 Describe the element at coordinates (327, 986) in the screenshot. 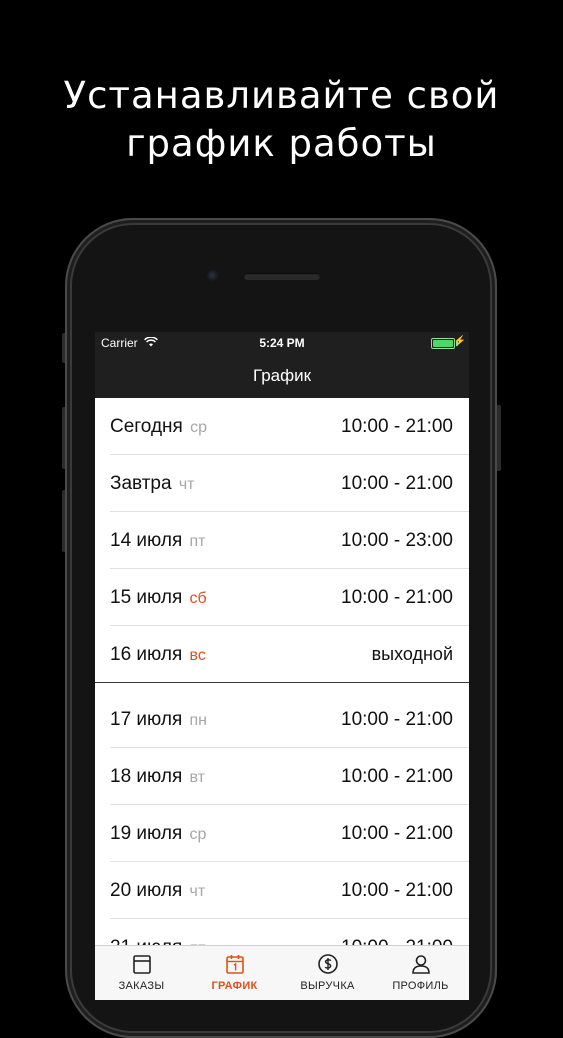

I see `tab-revenue-label: ВЫРУЧКА` at that location.